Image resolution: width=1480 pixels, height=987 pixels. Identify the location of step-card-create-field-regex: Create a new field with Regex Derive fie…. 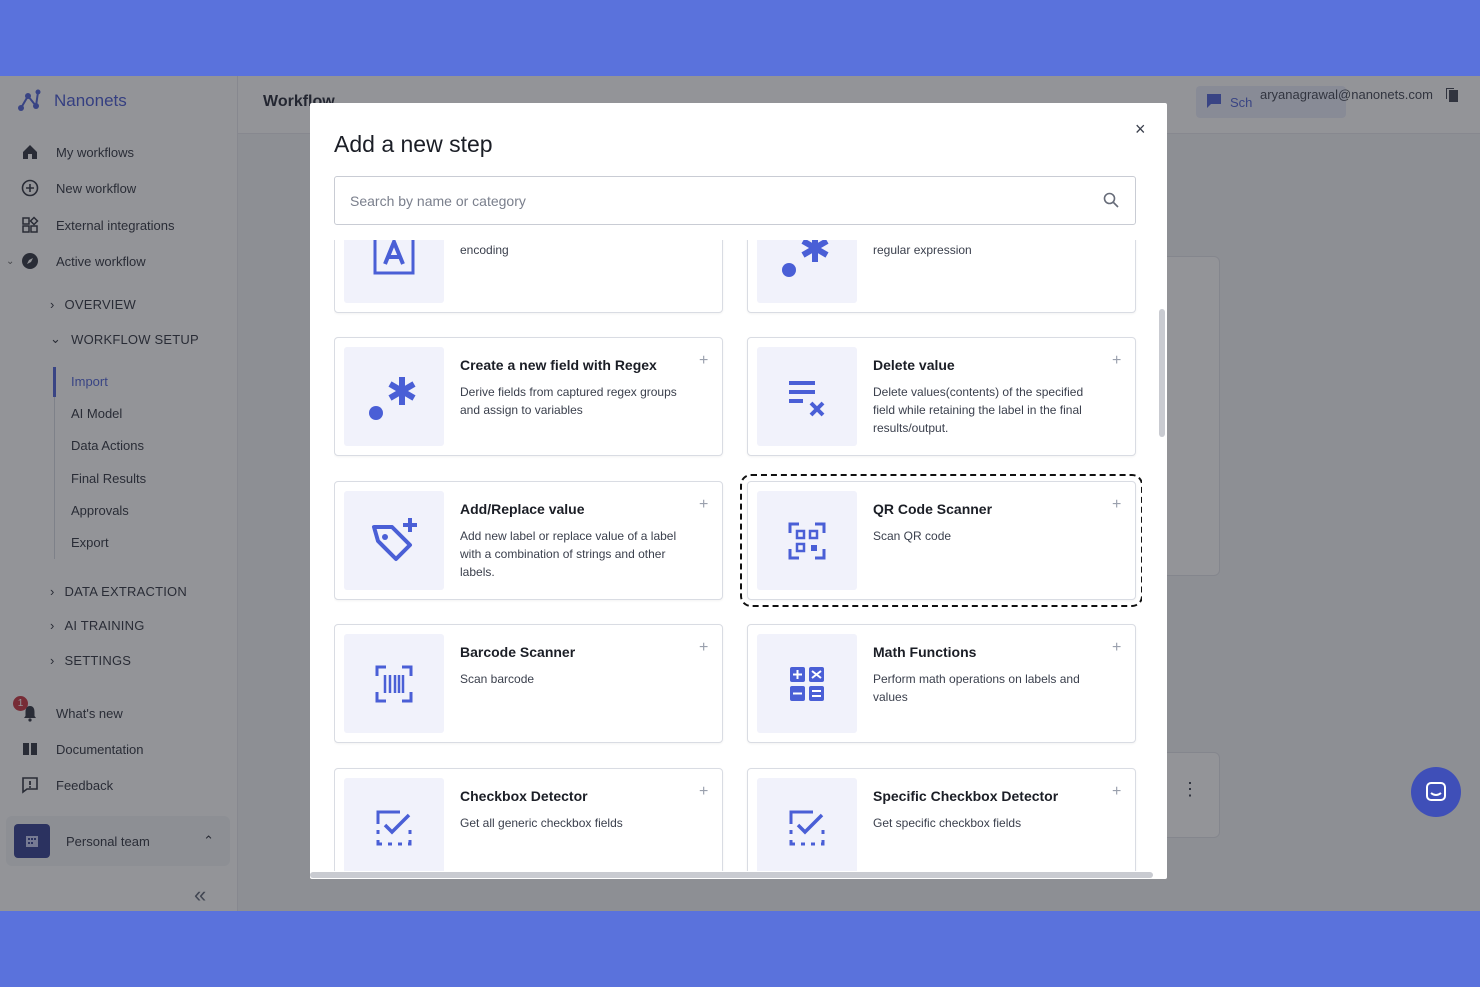
(528, 396).